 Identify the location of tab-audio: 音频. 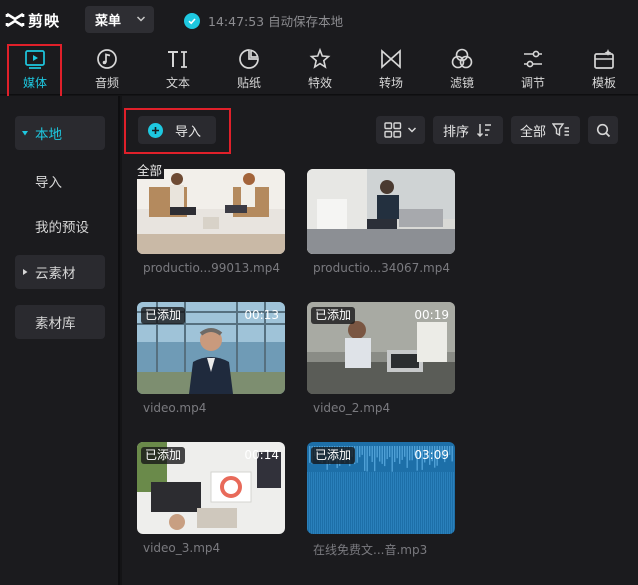
(107, 67).